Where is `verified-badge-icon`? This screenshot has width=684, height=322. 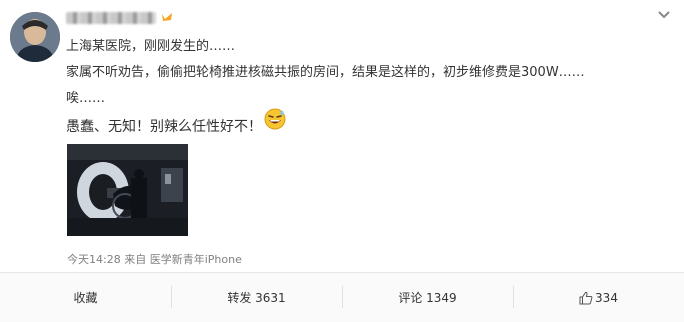
verified-badge-icon is located at coordinates (167, 17).